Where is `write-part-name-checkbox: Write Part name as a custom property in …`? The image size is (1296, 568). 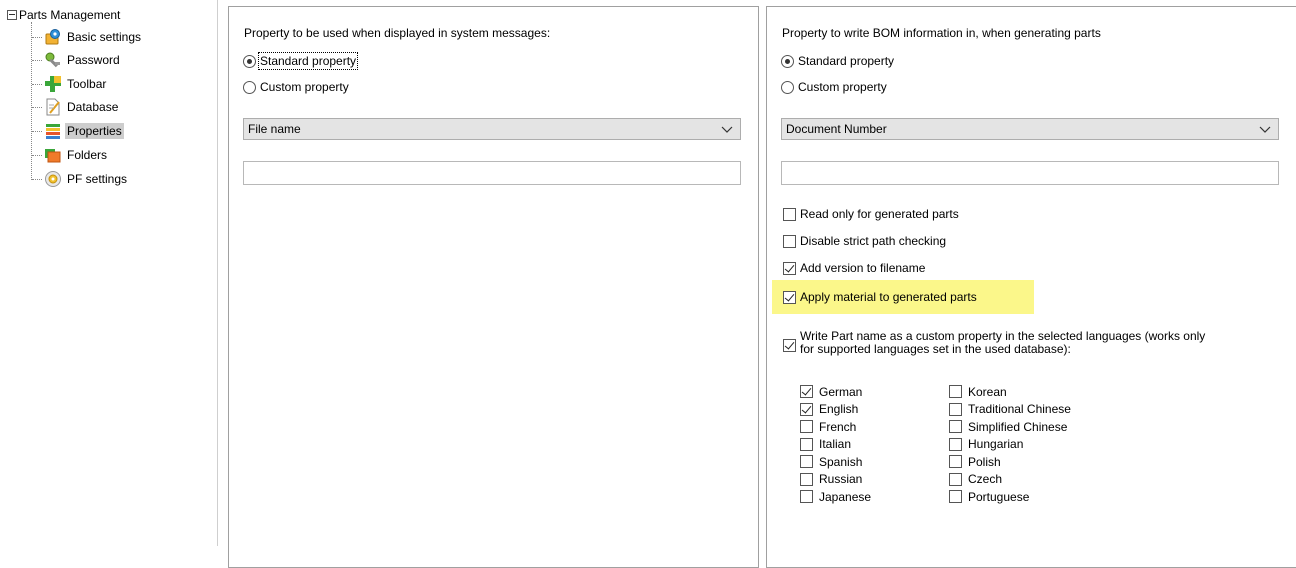 write-part-name-checkbox: Write Part name as a custom property in … is located at coordinates (1033, 343).